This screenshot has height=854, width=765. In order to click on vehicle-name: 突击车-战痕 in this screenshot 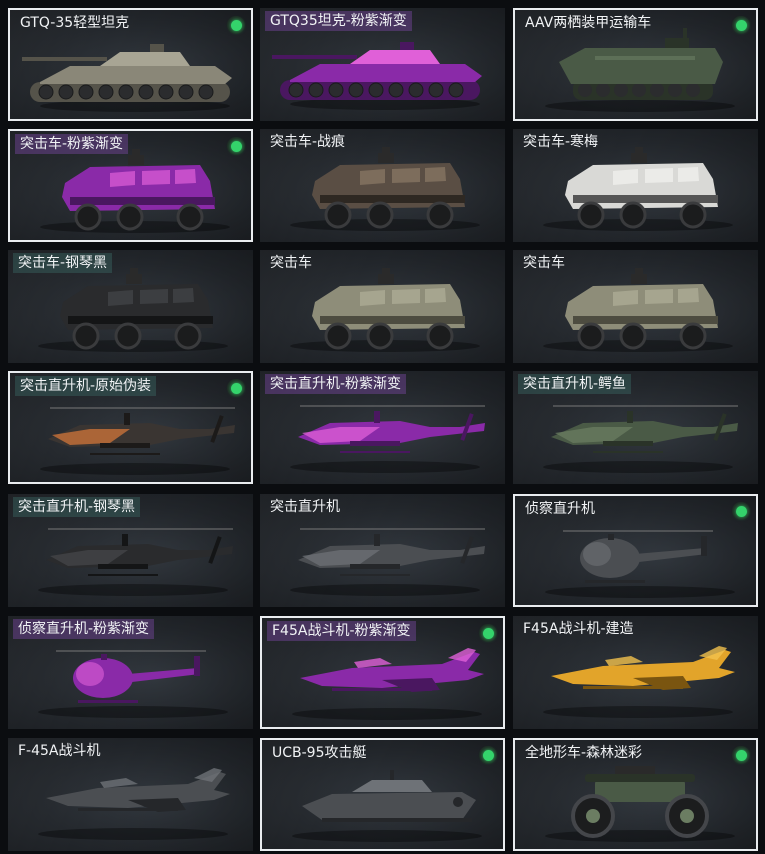, I will do `click(308, 142)`.